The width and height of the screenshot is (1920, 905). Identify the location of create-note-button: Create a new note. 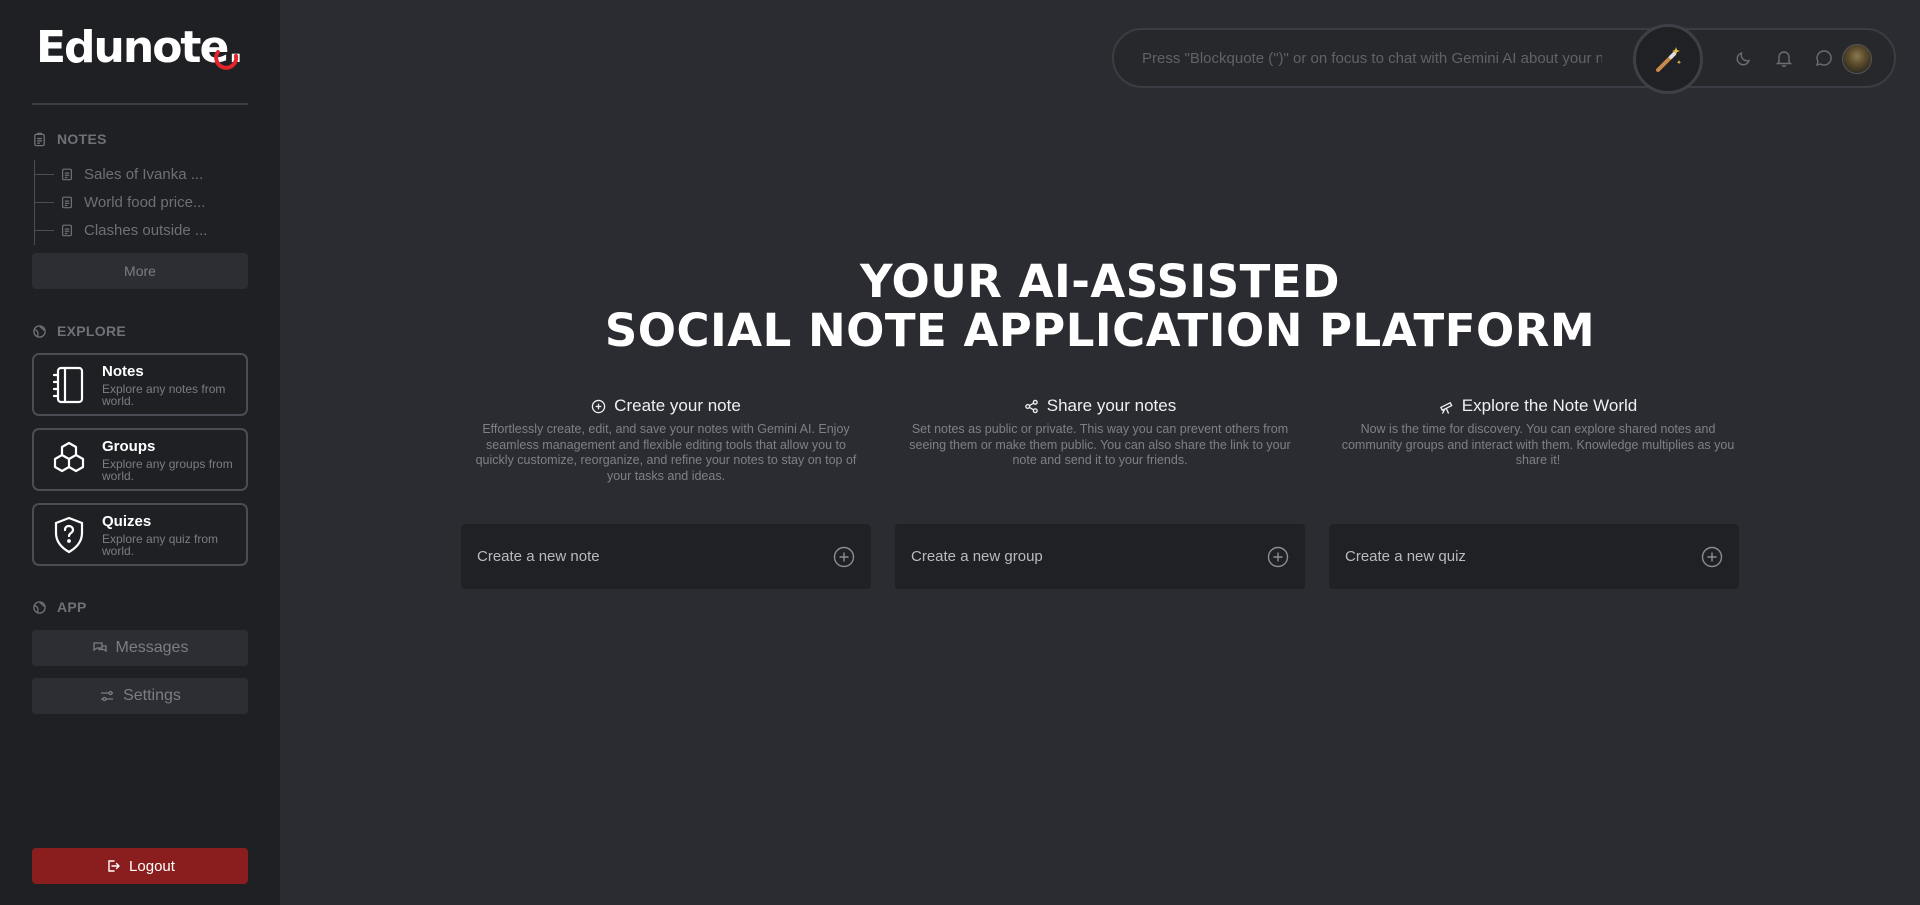
(666, 556).